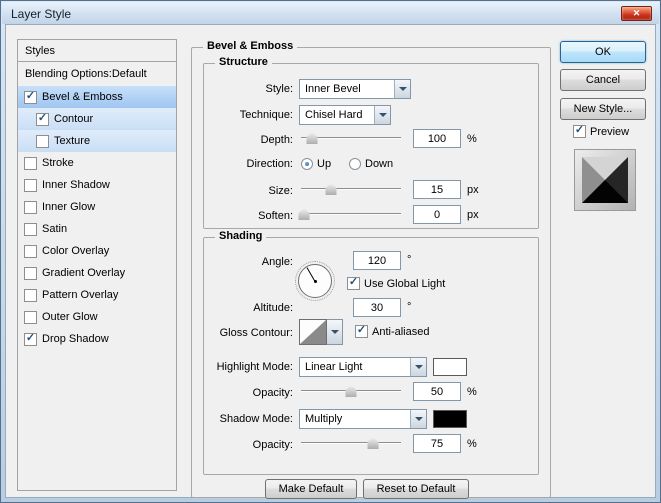 This screenshot has width=661, height=503. Describe the element at coordinates (313, 332) in the screenshot. I see `gloss-contour-thumbnail` at that location.